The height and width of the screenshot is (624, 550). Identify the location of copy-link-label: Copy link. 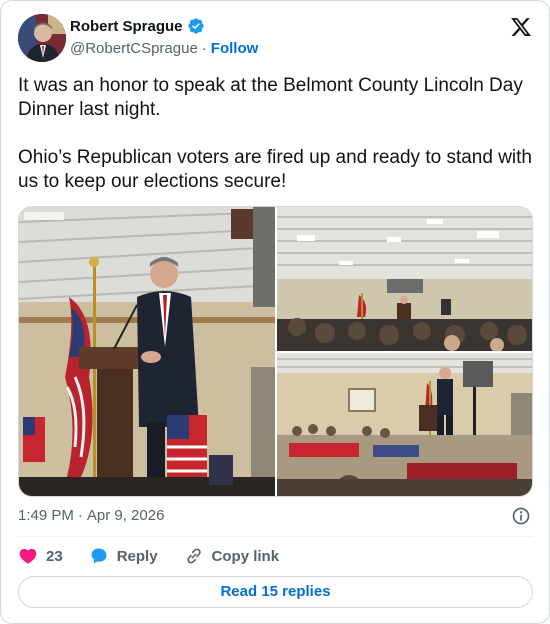
(245, 556).